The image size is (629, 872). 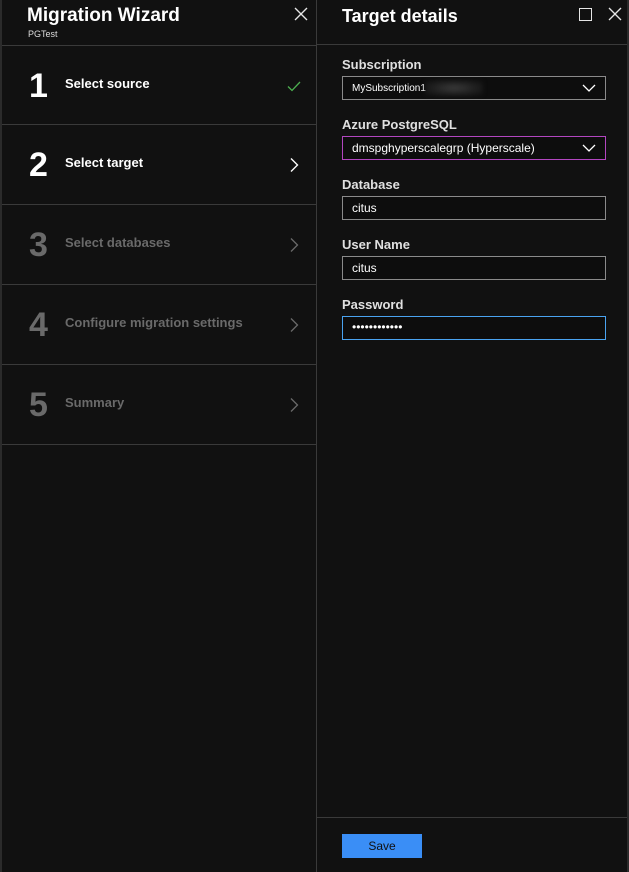 I want to click on step-label: Summary, so click(x=95, y=402).